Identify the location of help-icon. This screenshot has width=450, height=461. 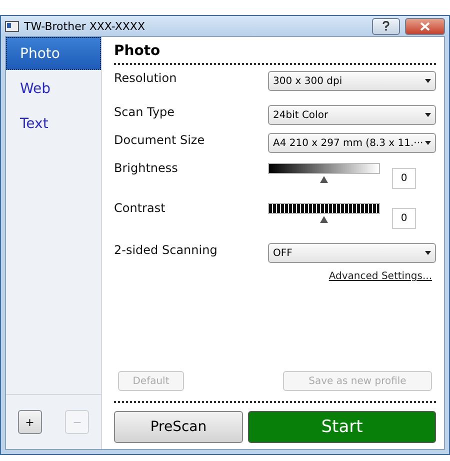
(386, 26).